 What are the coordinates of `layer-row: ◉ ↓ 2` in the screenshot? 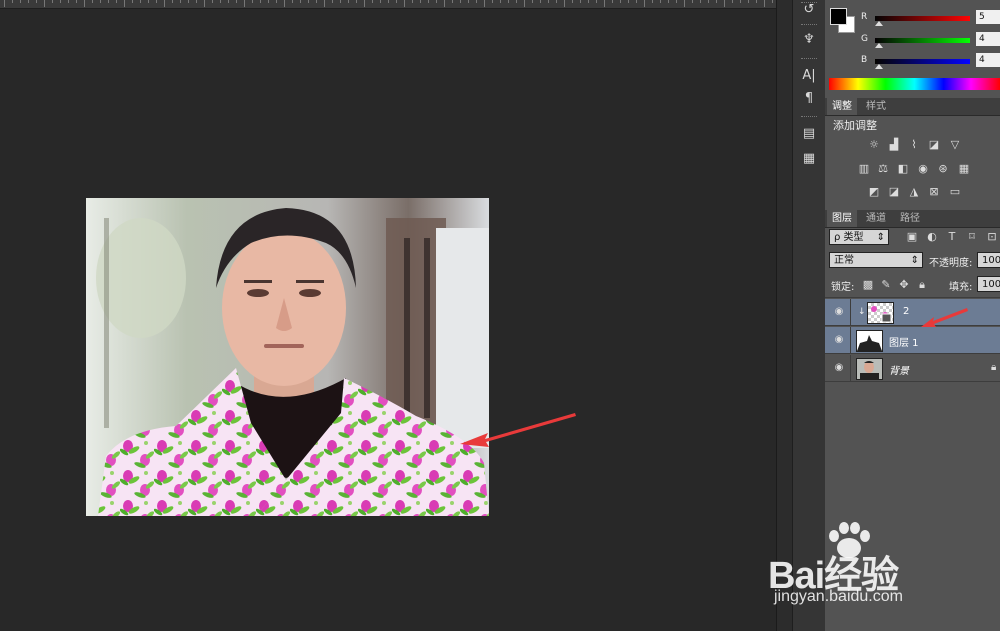 It's located at (912, 312).